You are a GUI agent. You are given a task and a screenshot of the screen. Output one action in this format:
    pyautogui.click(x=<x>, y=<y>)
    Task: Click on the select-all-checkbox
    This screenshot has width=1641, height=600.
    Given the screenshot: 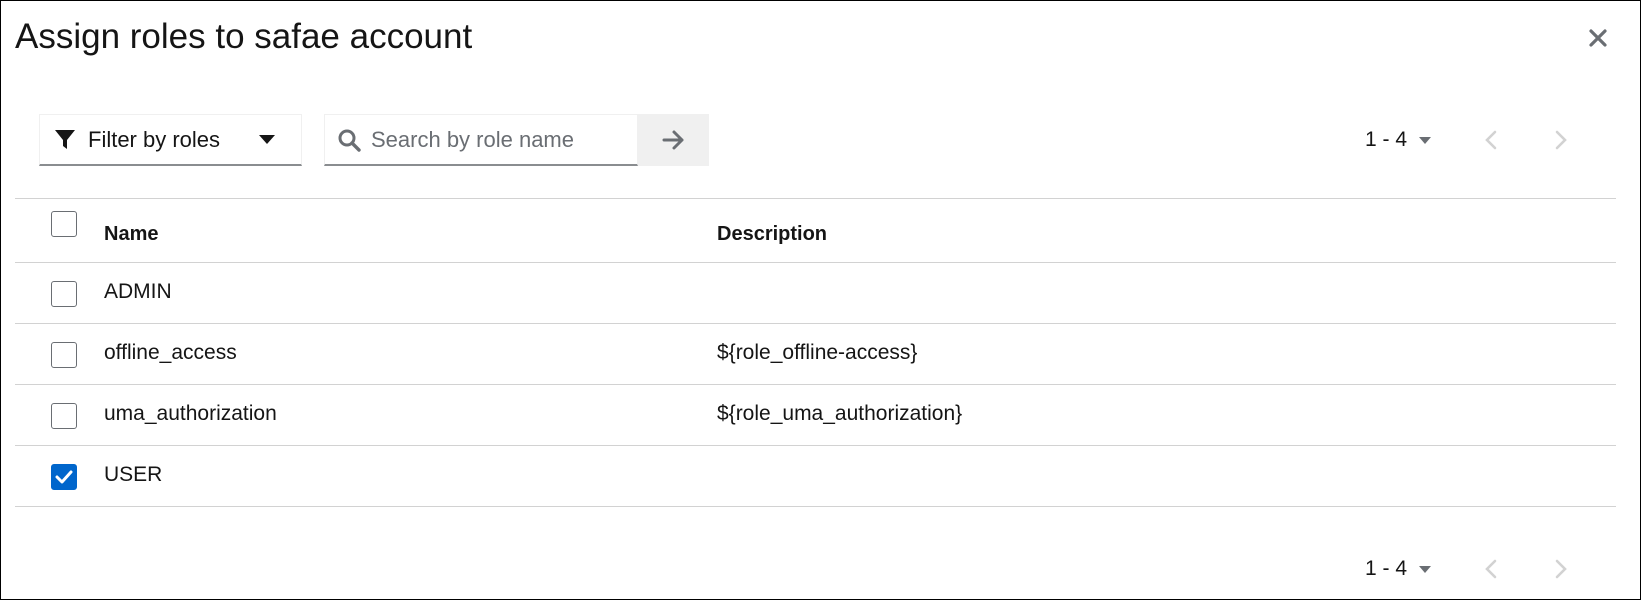 What is the action you would take?
    pyautogui.click(x=64, y=224)
    